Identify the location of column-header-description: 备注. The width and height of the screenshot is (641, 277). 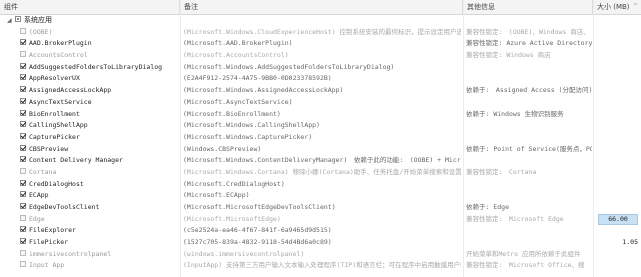
(321, 7).